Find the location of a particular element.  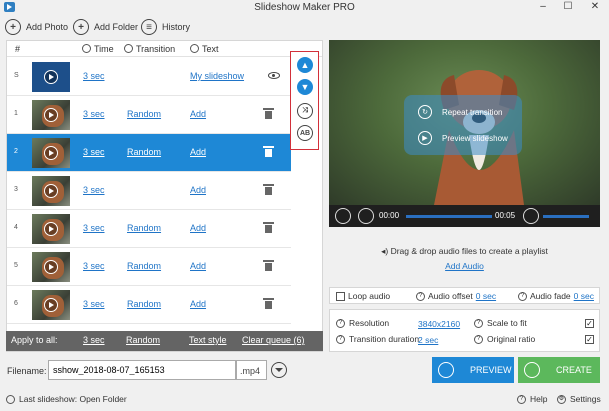

maximize-button: ☐ is located at coordinates (568, 7).